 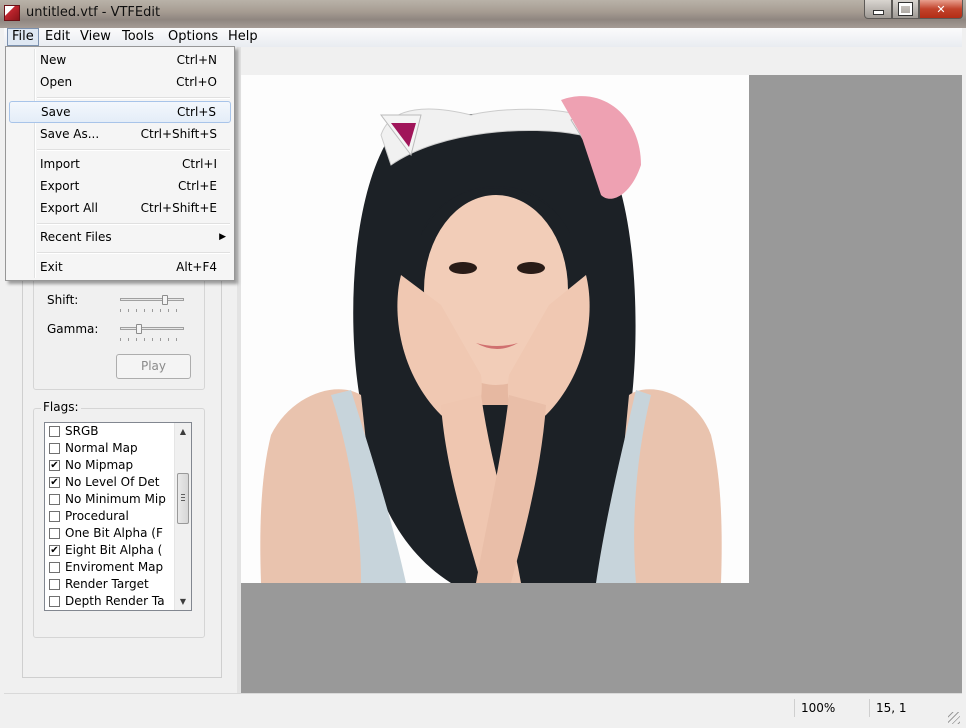 I want to click on scroll-up-arrow-icon: ▲, so click(x=183, y=431).